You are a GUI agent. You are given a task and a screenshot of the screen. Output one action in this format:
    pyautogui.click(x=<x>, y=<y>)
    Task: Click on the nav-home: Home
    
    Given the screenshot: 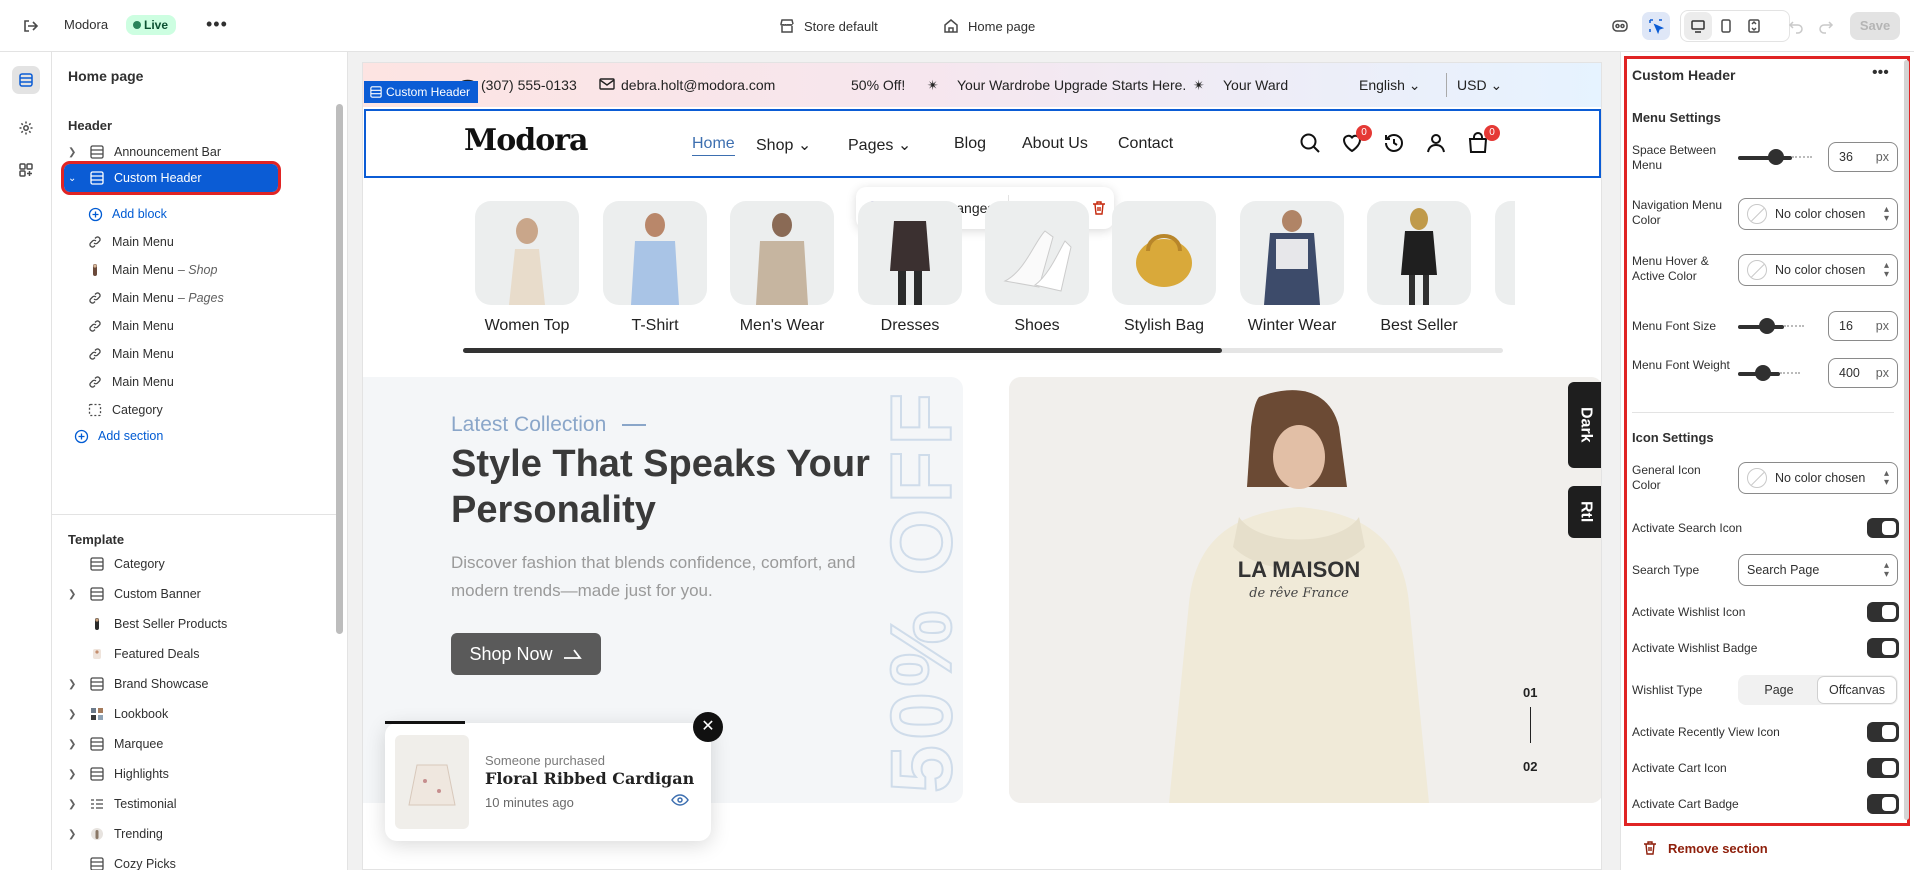 What is the action you would take?
    pyautogui.click(x=713, y=145)
    